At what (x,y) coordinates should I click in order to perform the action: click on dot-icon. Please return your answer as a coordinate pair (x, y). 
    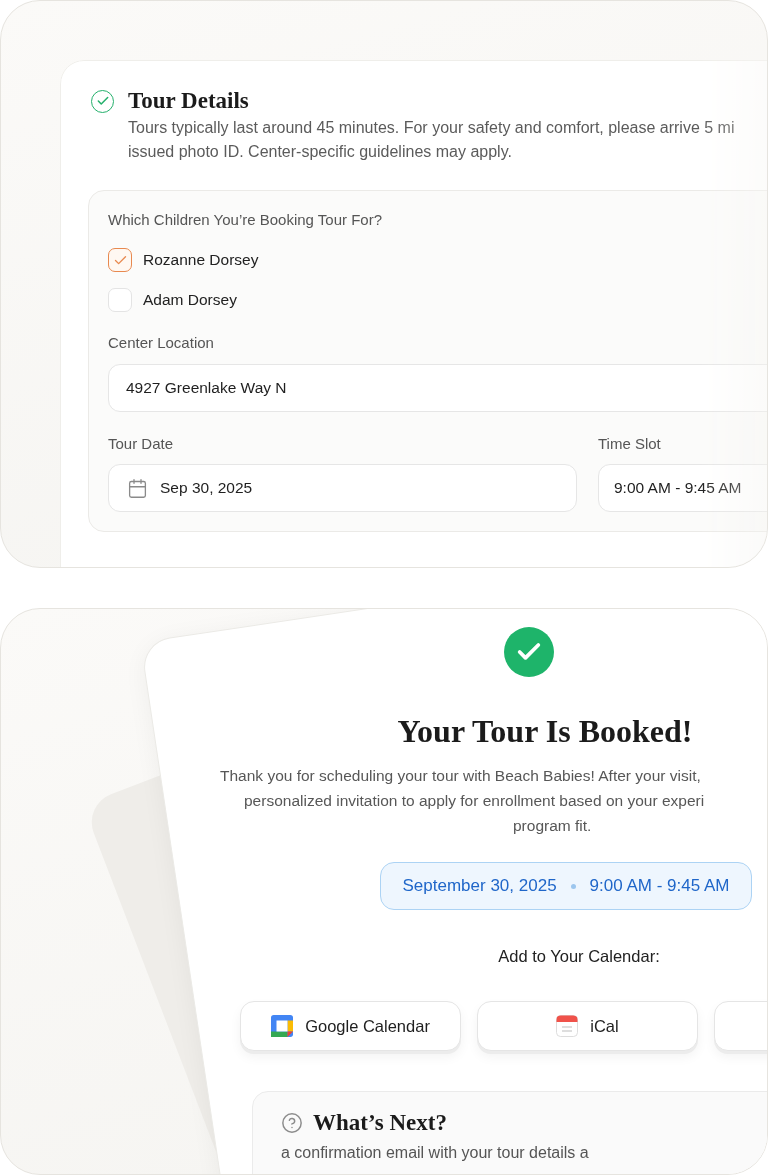
    Looking at the image, I should click on (573, 886).